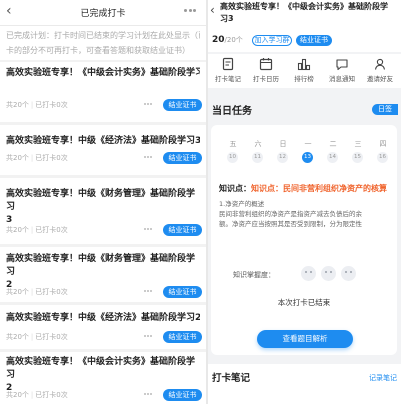 Image resolution: width=401 pixels, height=404 pixels. What do you see at coordinates (266, 64) in the screenshot?
I see `calendar-icon` at bounding box center [266, 64].